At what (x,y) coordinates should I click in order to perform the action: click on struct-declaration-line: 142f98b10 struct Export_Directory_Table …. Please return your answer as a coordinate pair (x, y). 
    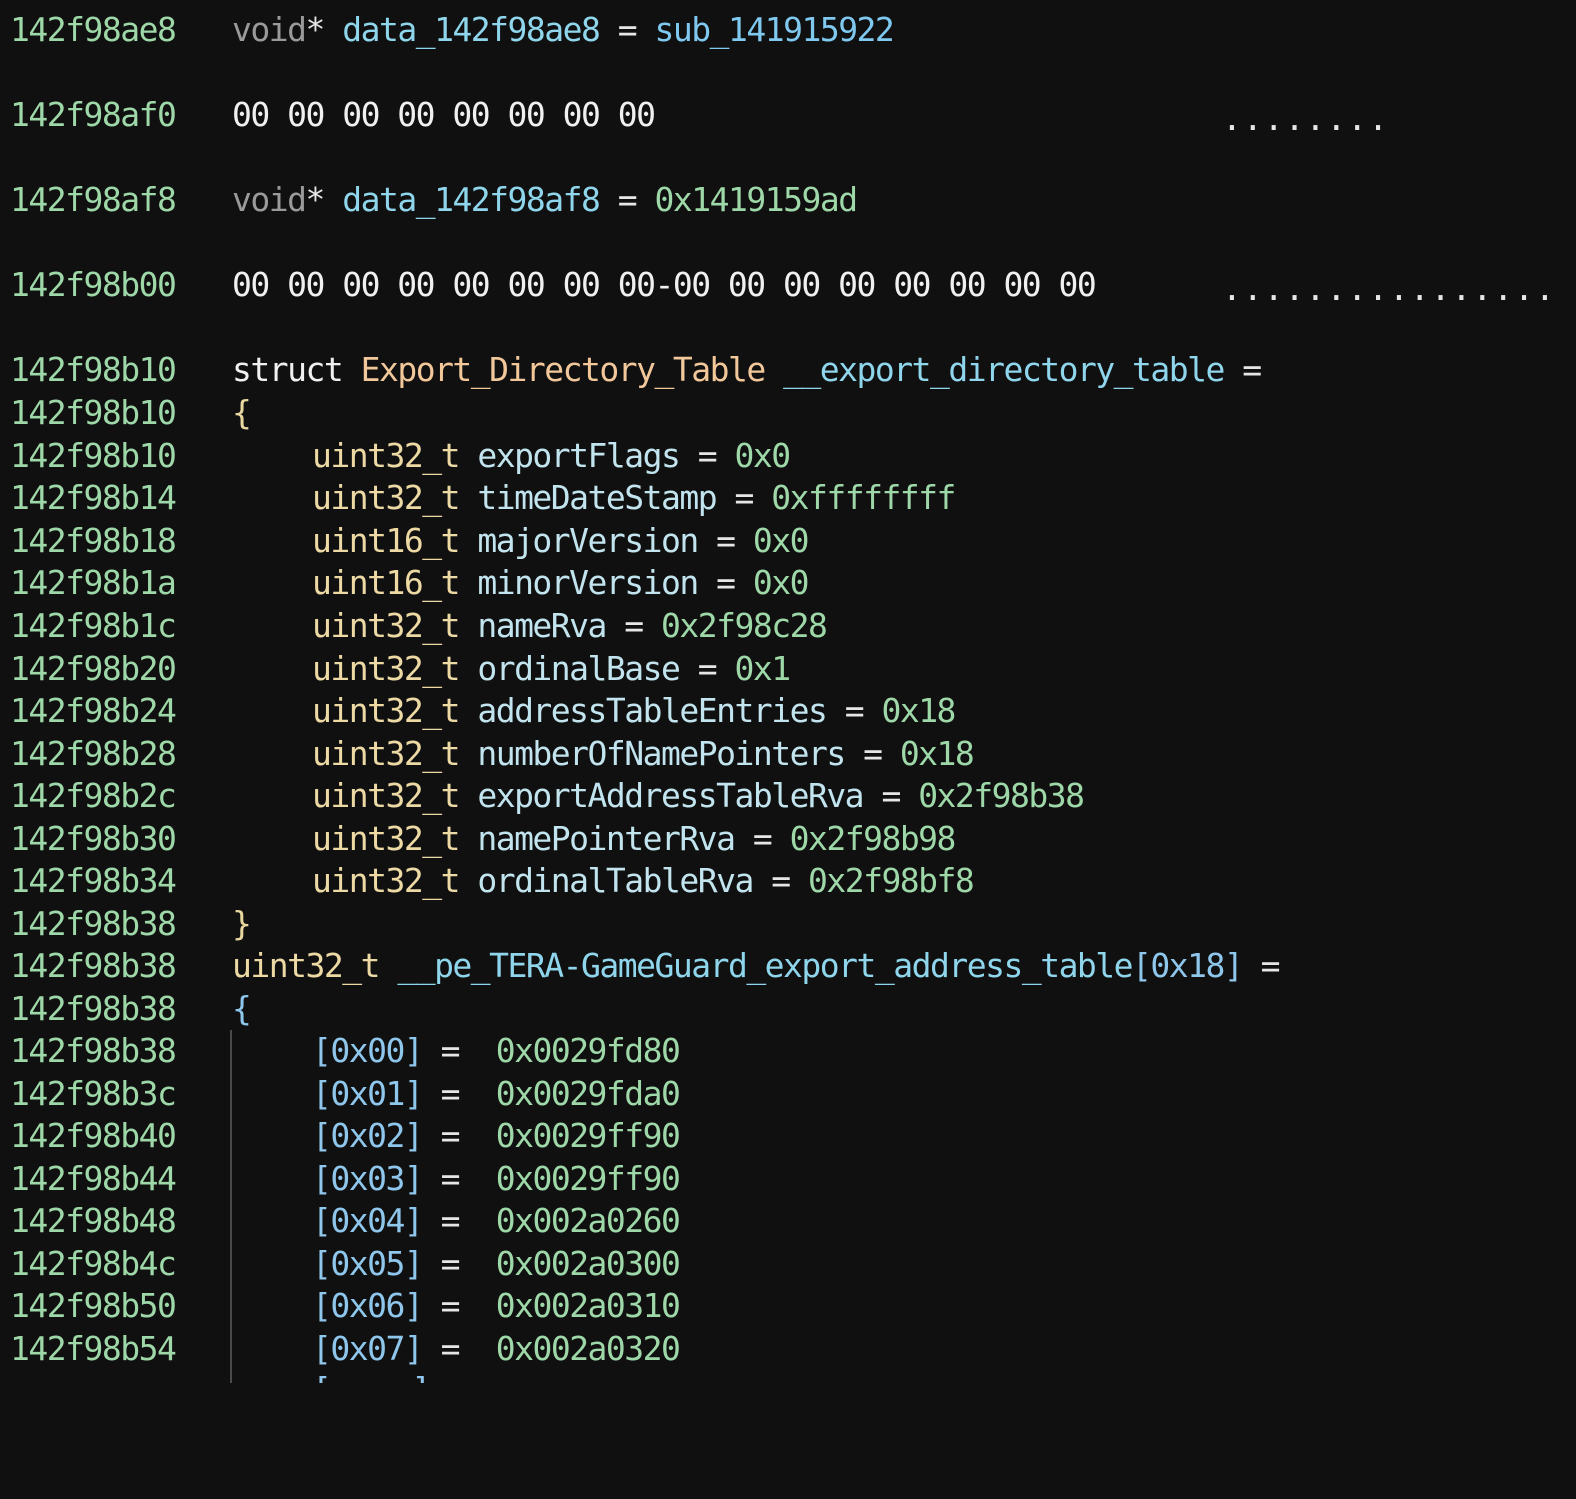
    Looking at the image, I should click on (788, 370).